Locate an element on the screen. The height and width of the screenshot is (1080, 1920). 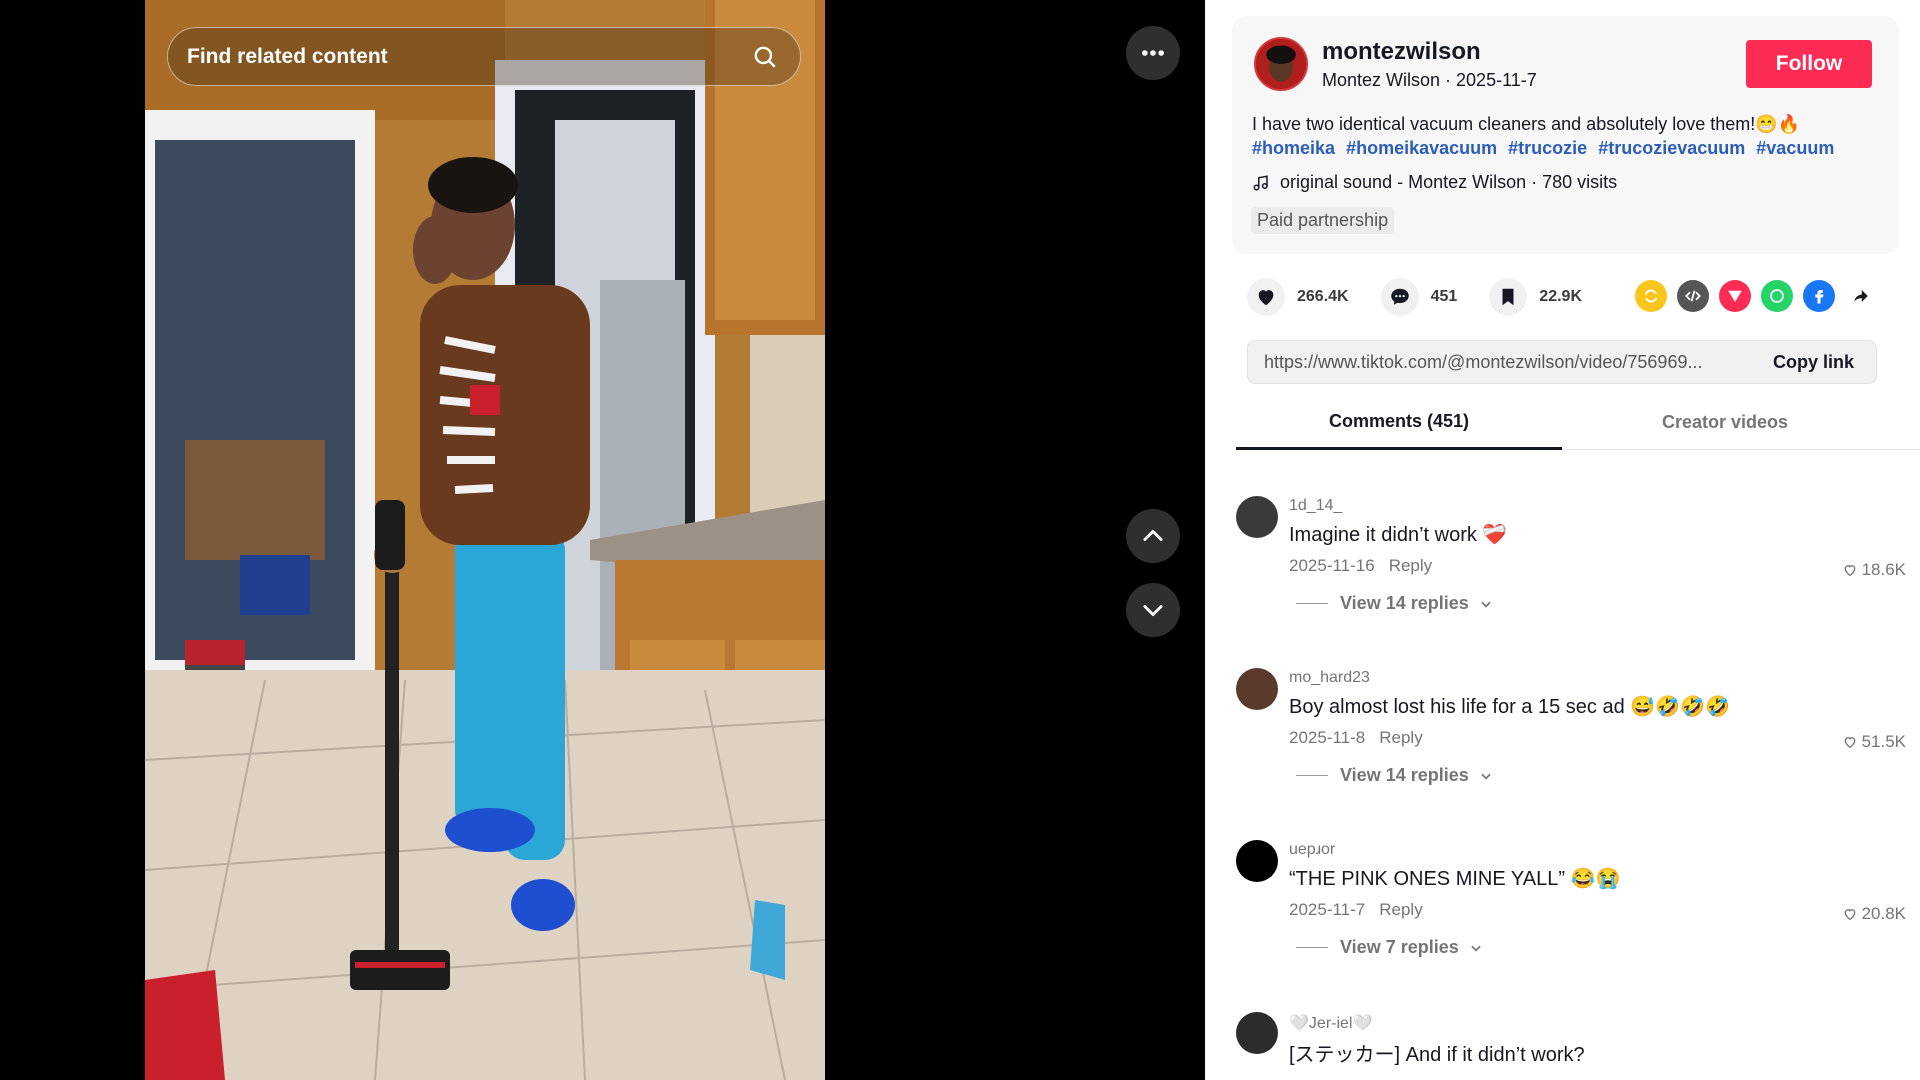
comment-meta: 2025-11-16 Reply is located at coordinates (1360, 566).